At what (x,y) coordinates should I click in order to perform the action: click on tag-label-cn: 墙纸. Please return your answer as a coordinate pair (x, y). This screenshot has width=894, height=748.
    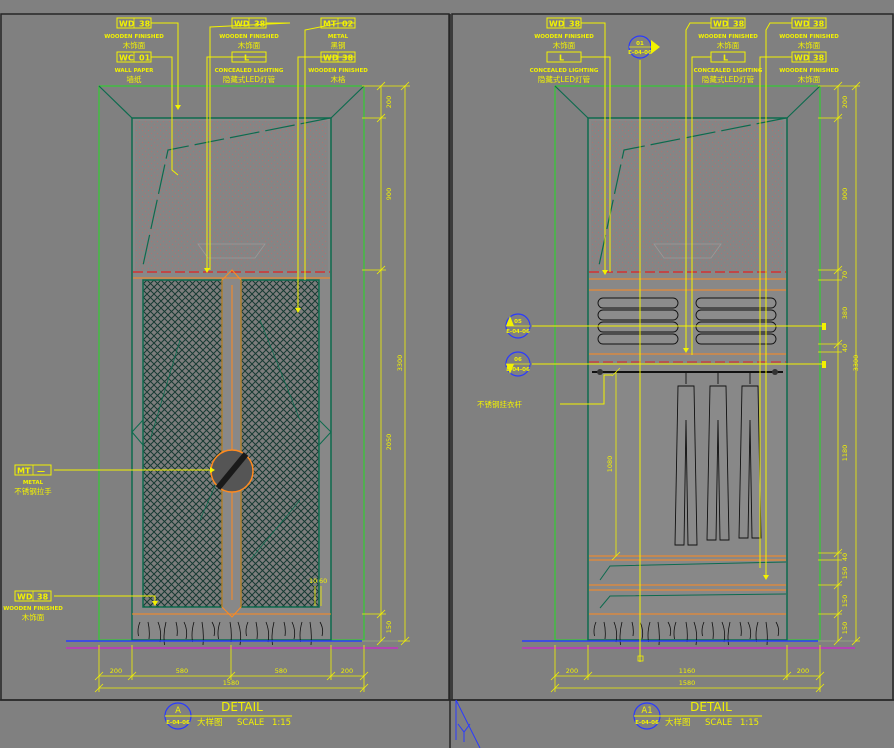
    Looking at the image, I should click on (134, 79).